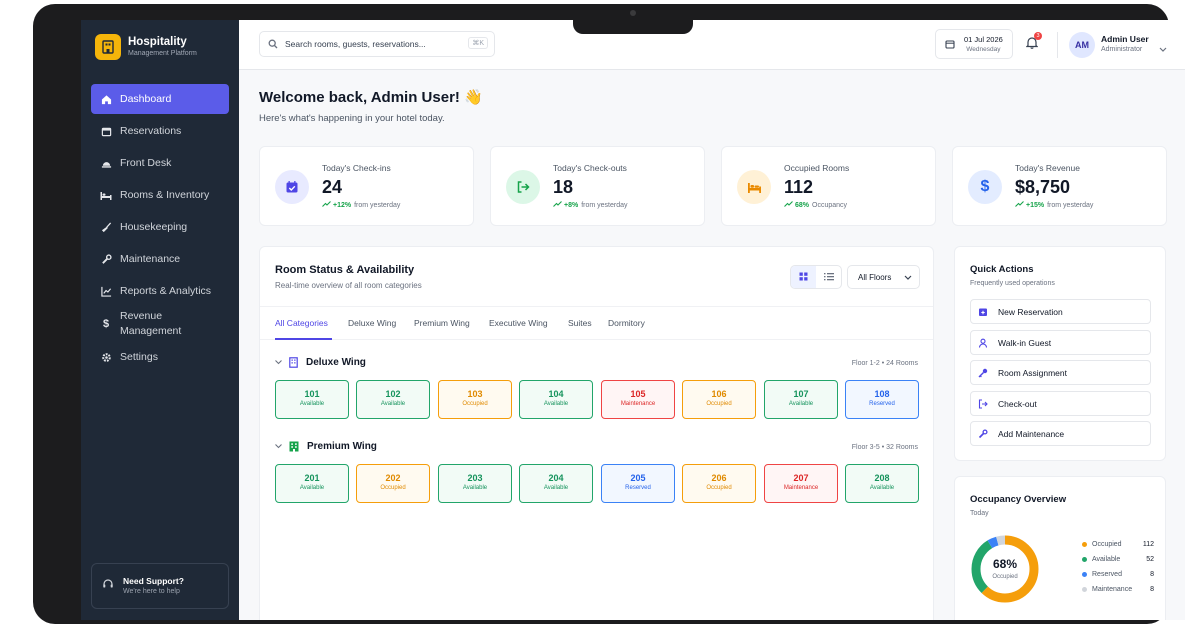 This screenshot has width=1200, height=624. Describe the element at coordinates (882, 483) in the screenshot. I see `room-card: 208 Available` at that location.